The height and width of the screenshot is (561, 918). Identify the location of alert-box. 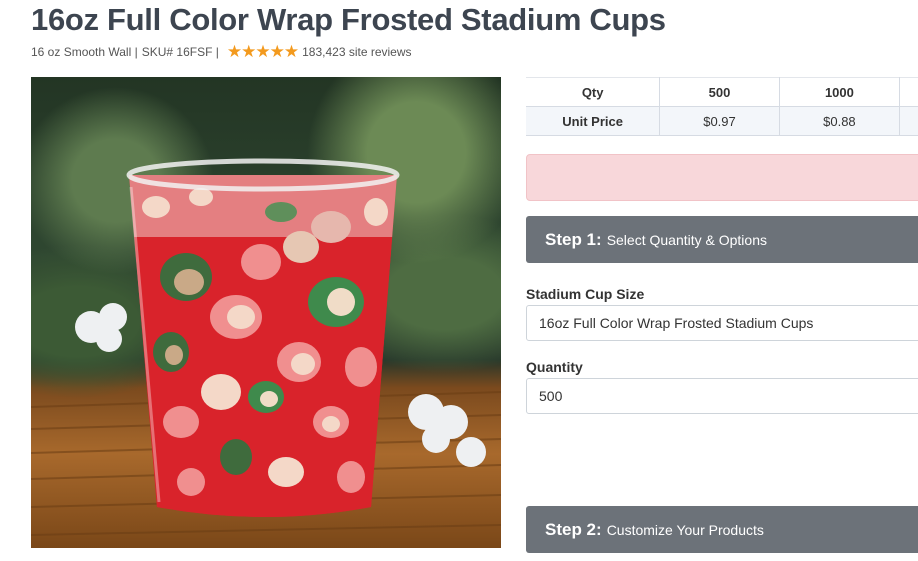
(722, 177).